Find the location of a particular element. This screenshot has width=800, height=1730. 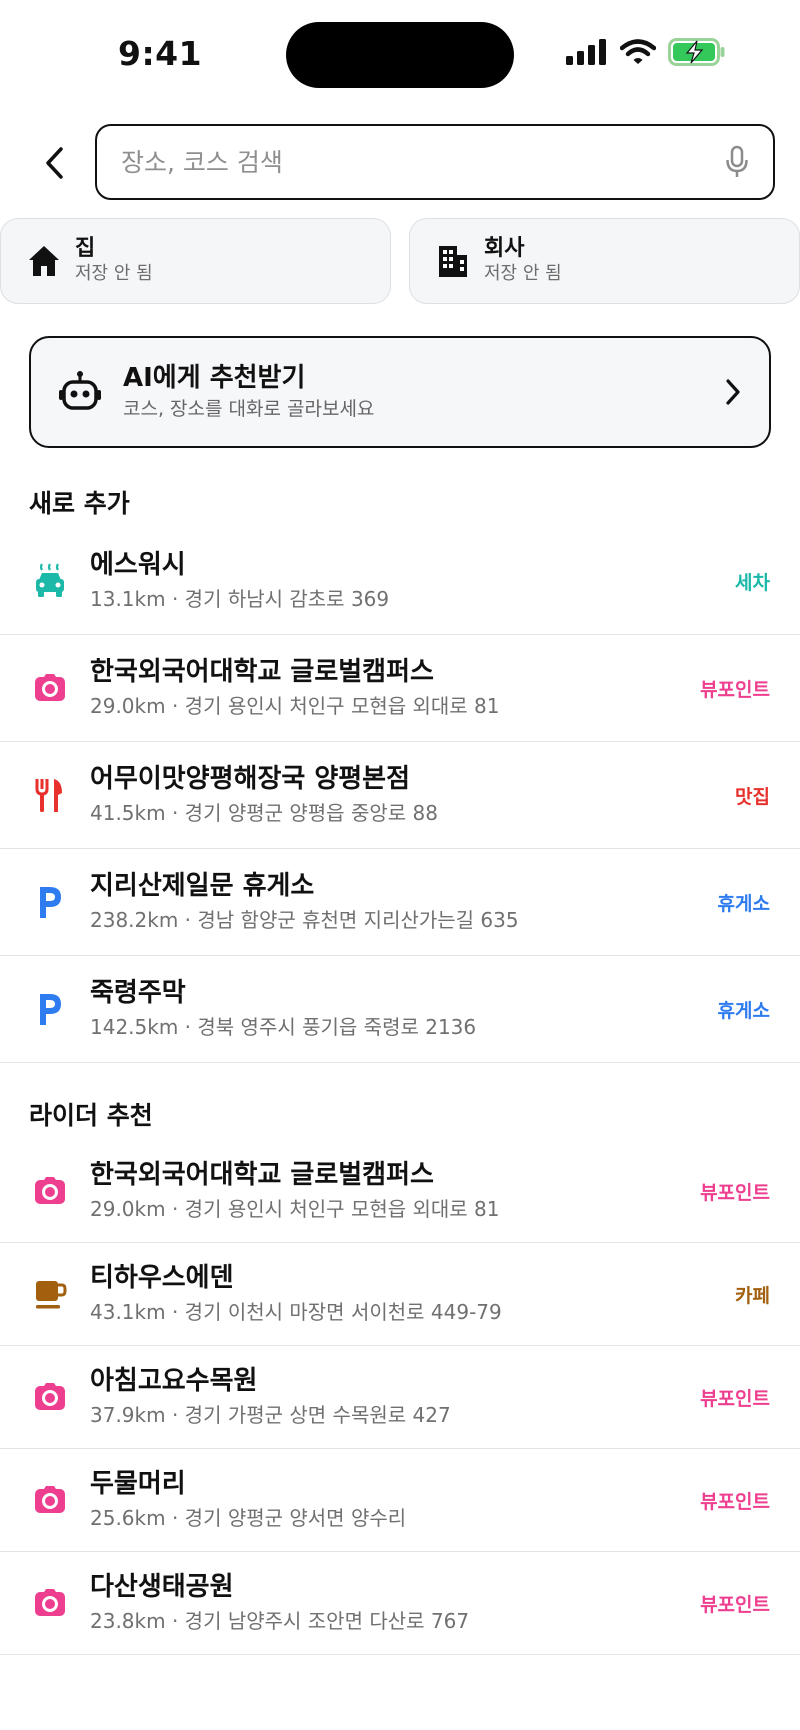

status-bar: 9:41 is located at coordinates (400, 50).